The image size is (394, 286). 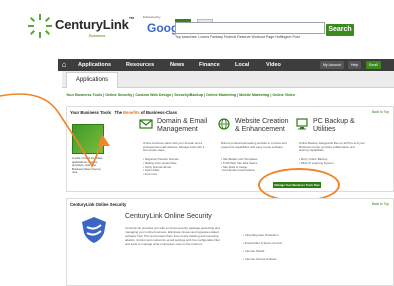 What do you see at coordinates (94, 230) in the screenshot?
I see `shield-icon` at bounding box center [94, 230].